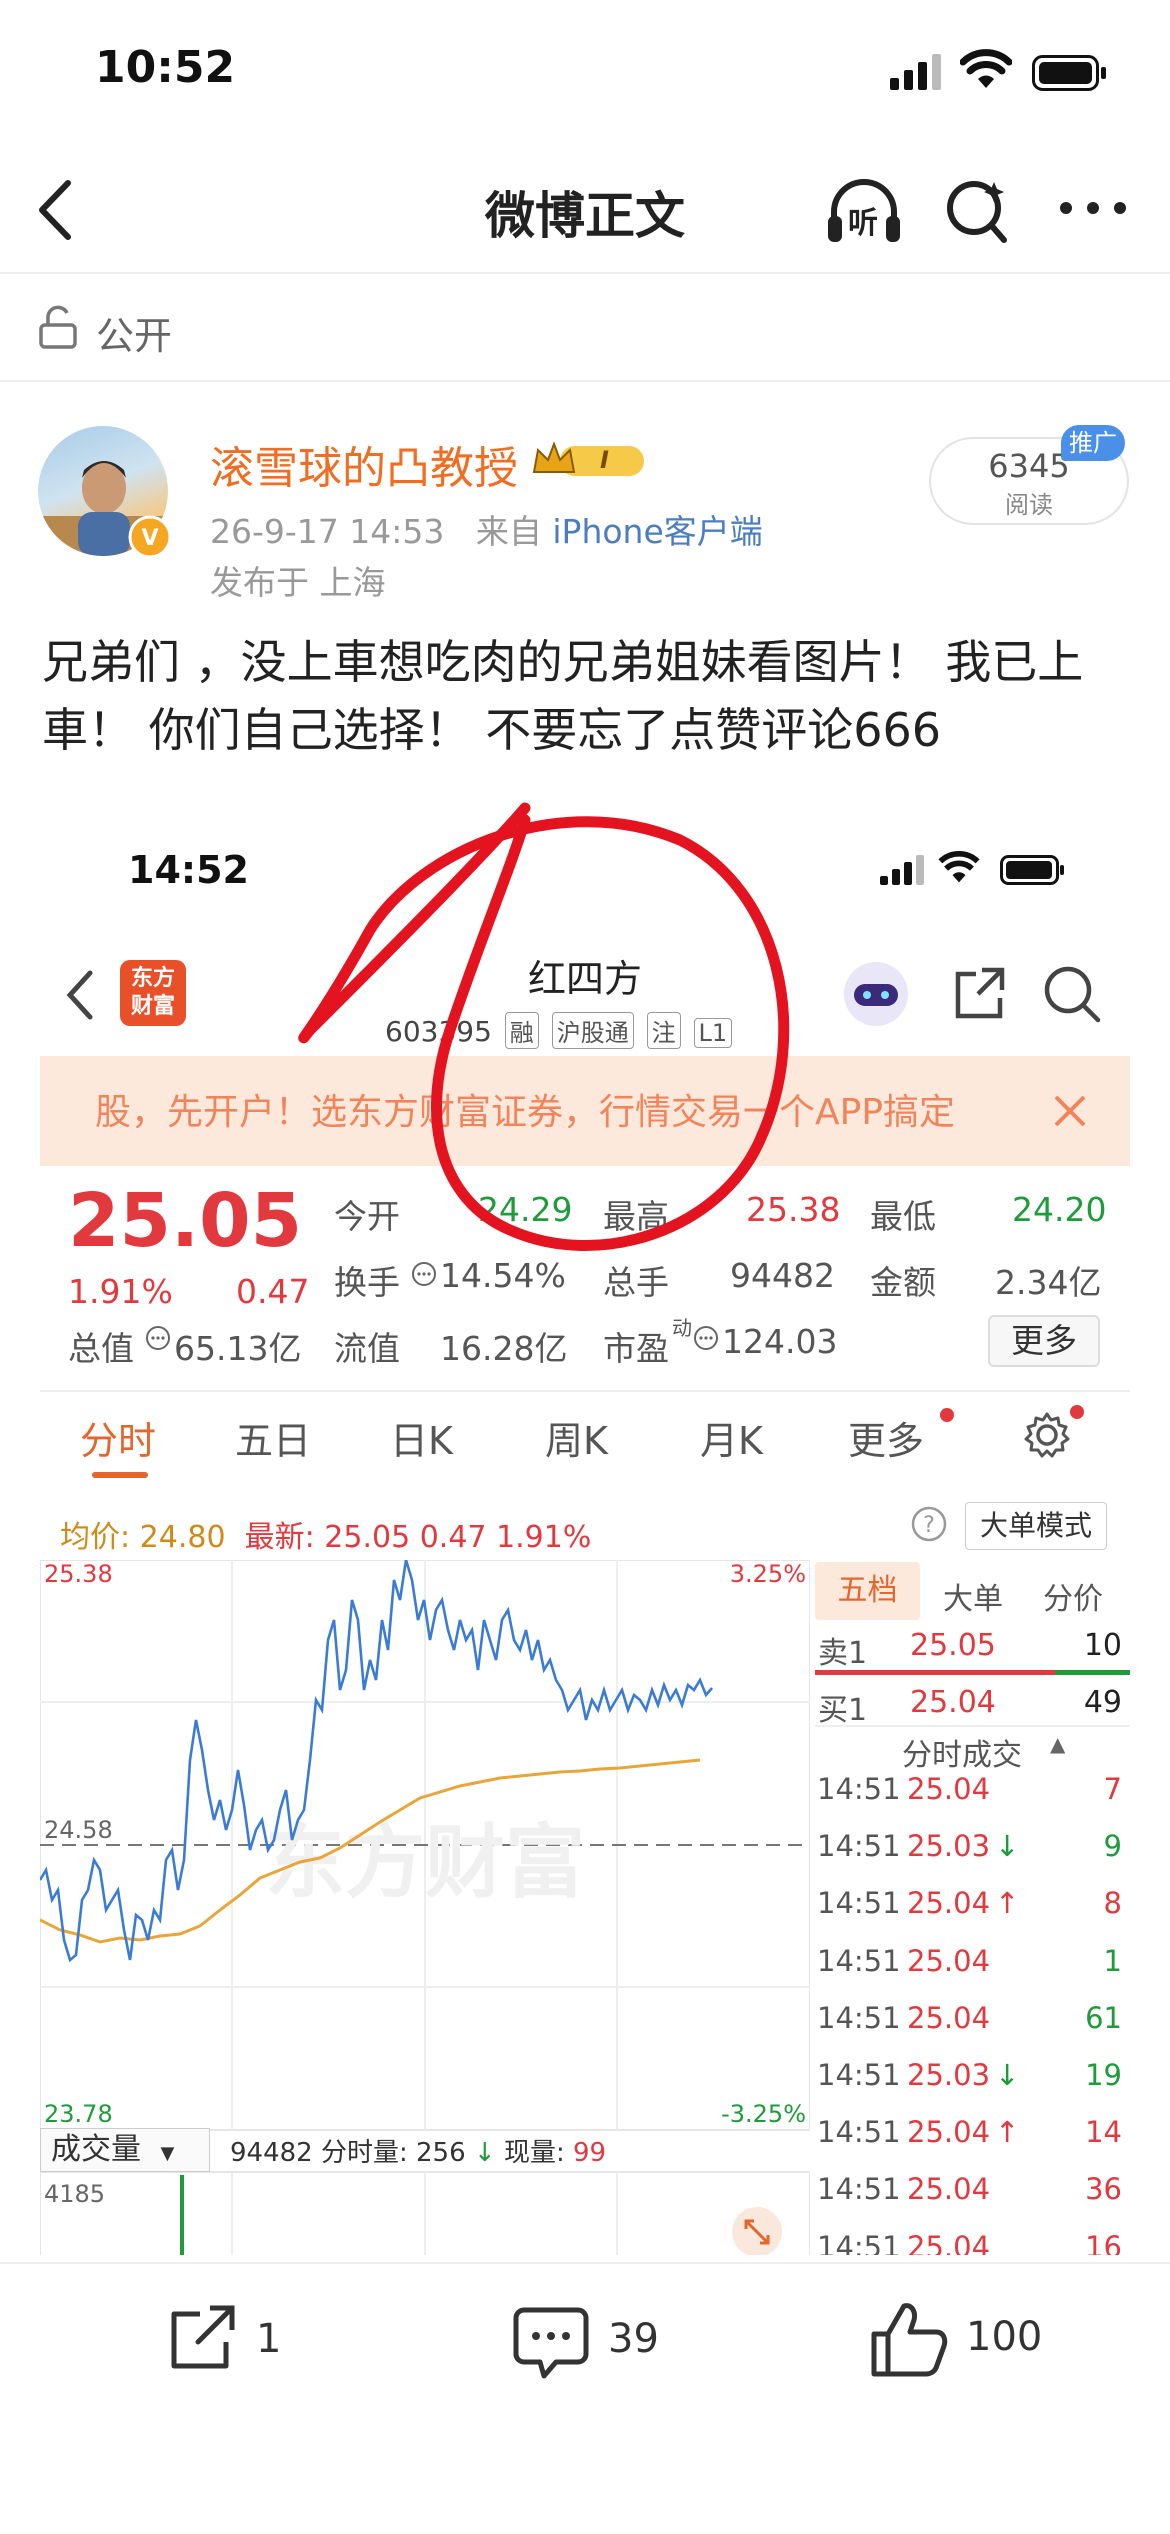 The image size is (1170, 2534). I want to click on like-button: 100, so click(971, 2341).